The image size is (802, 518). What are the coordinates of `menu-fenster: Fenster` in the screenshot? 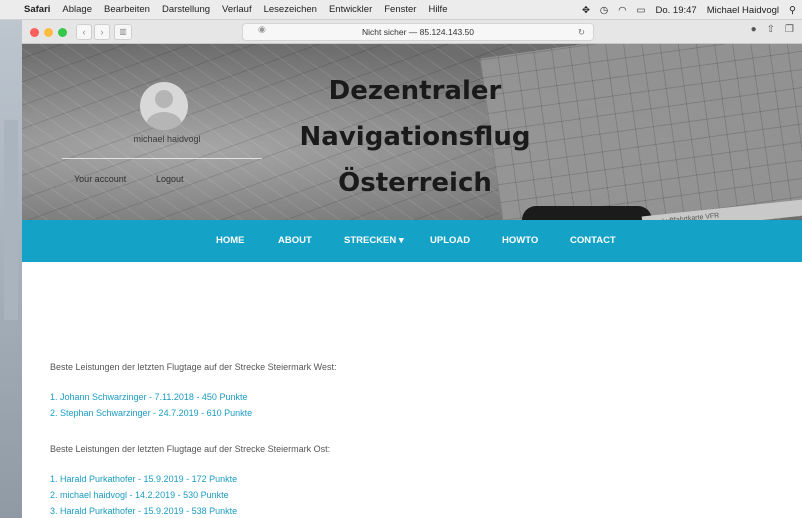 It's located at (400, 9).